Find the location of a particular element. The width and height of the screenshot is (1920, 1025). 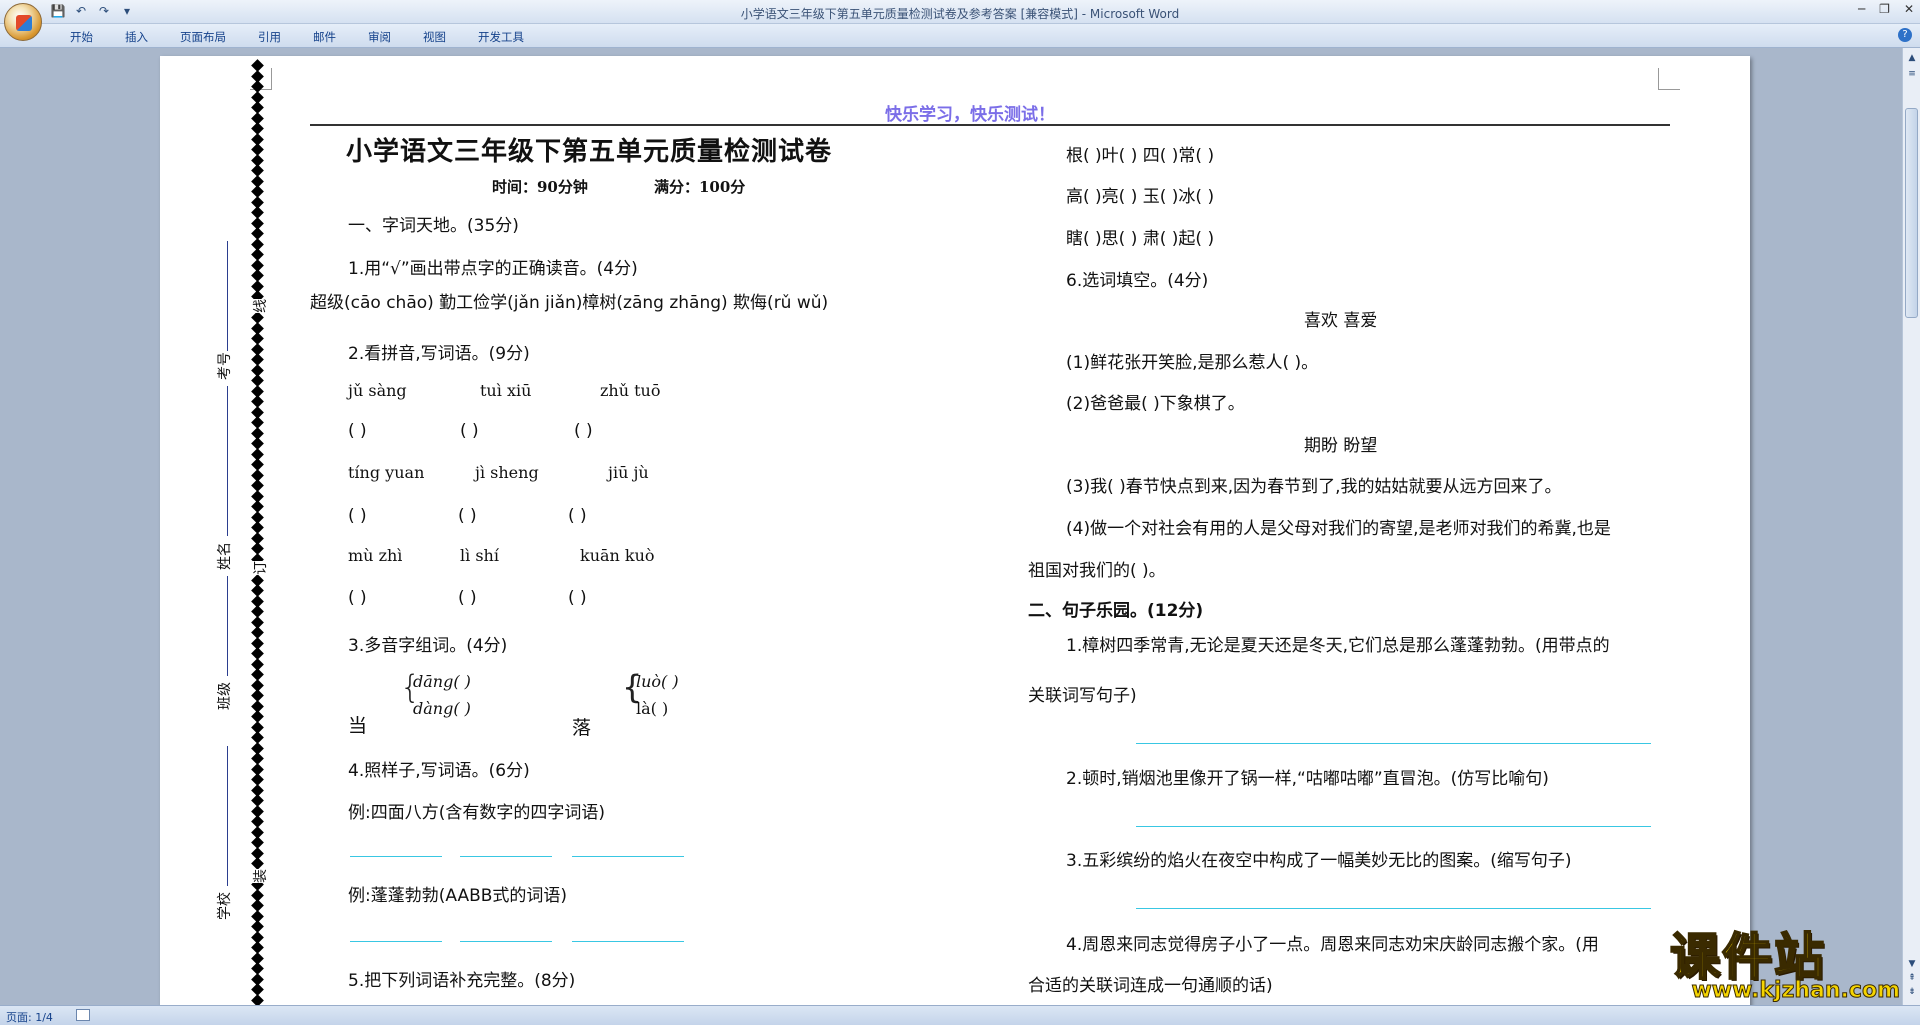

polyphone-luo: 落 is located at coordinates (582, 728).